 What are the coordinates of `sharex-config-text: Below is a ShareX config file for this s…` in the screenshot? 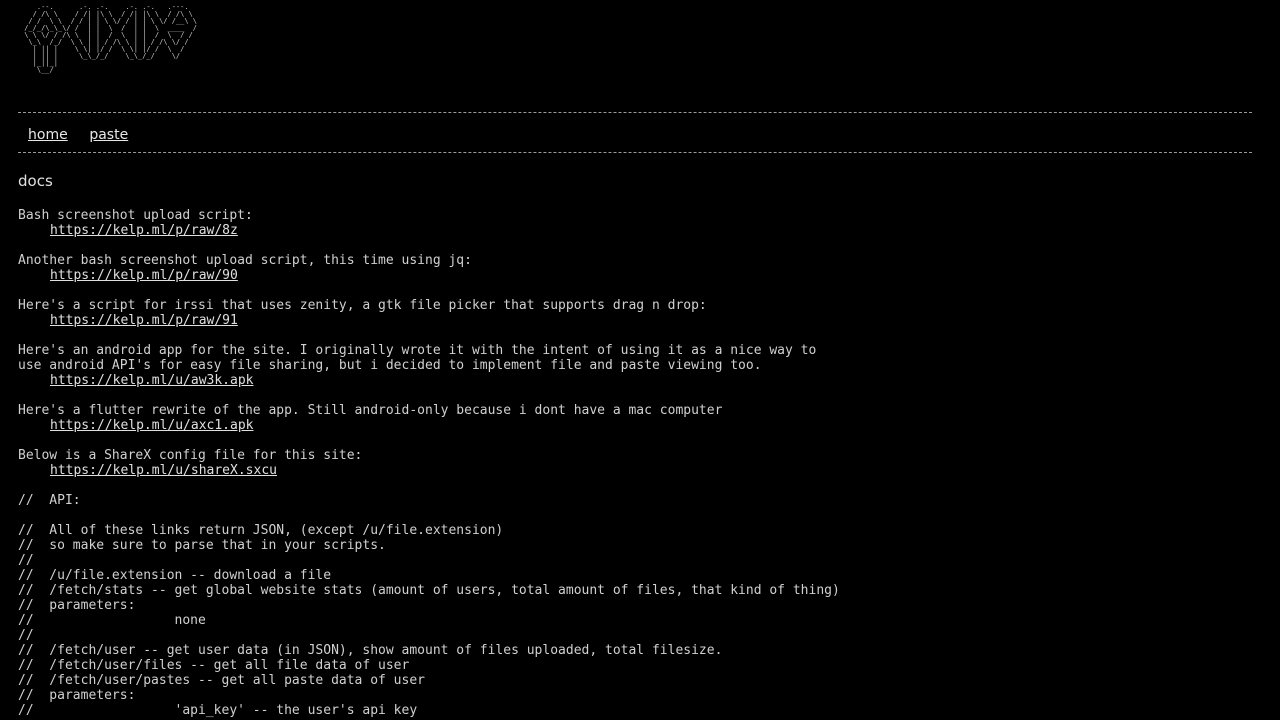 It's located at (190, 455).